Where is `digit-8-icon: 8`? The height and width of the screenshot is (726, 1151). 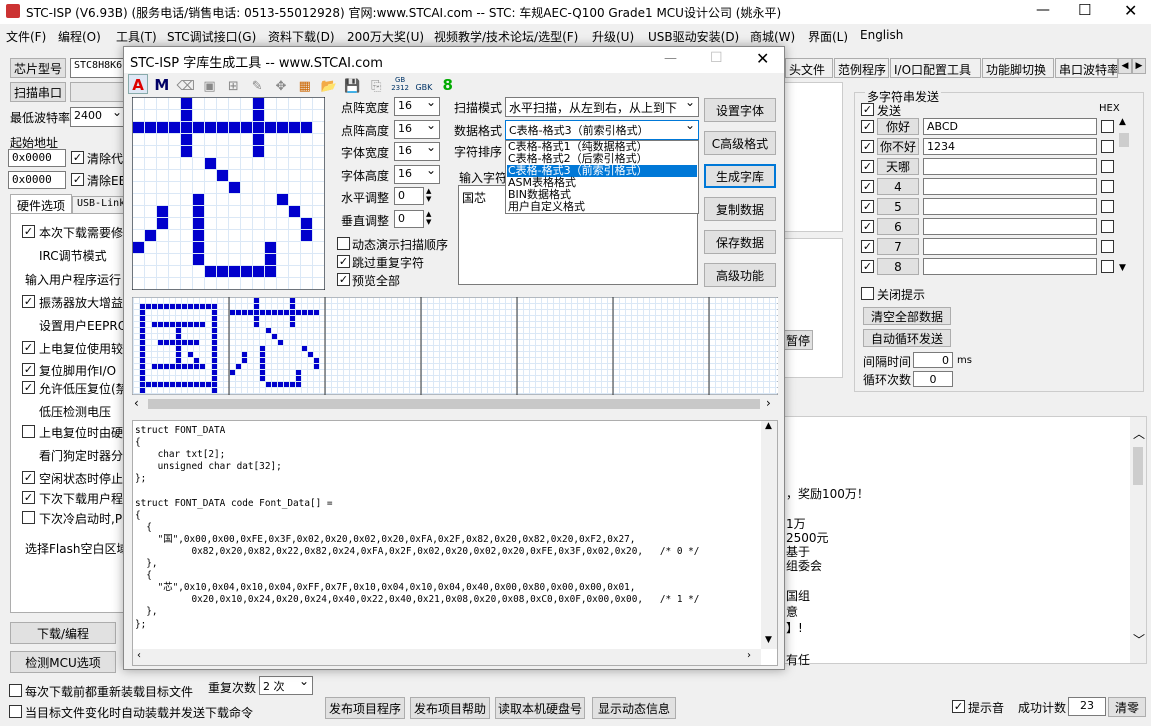 digit-8-icon: 8 is located at coordinates (448, 85).